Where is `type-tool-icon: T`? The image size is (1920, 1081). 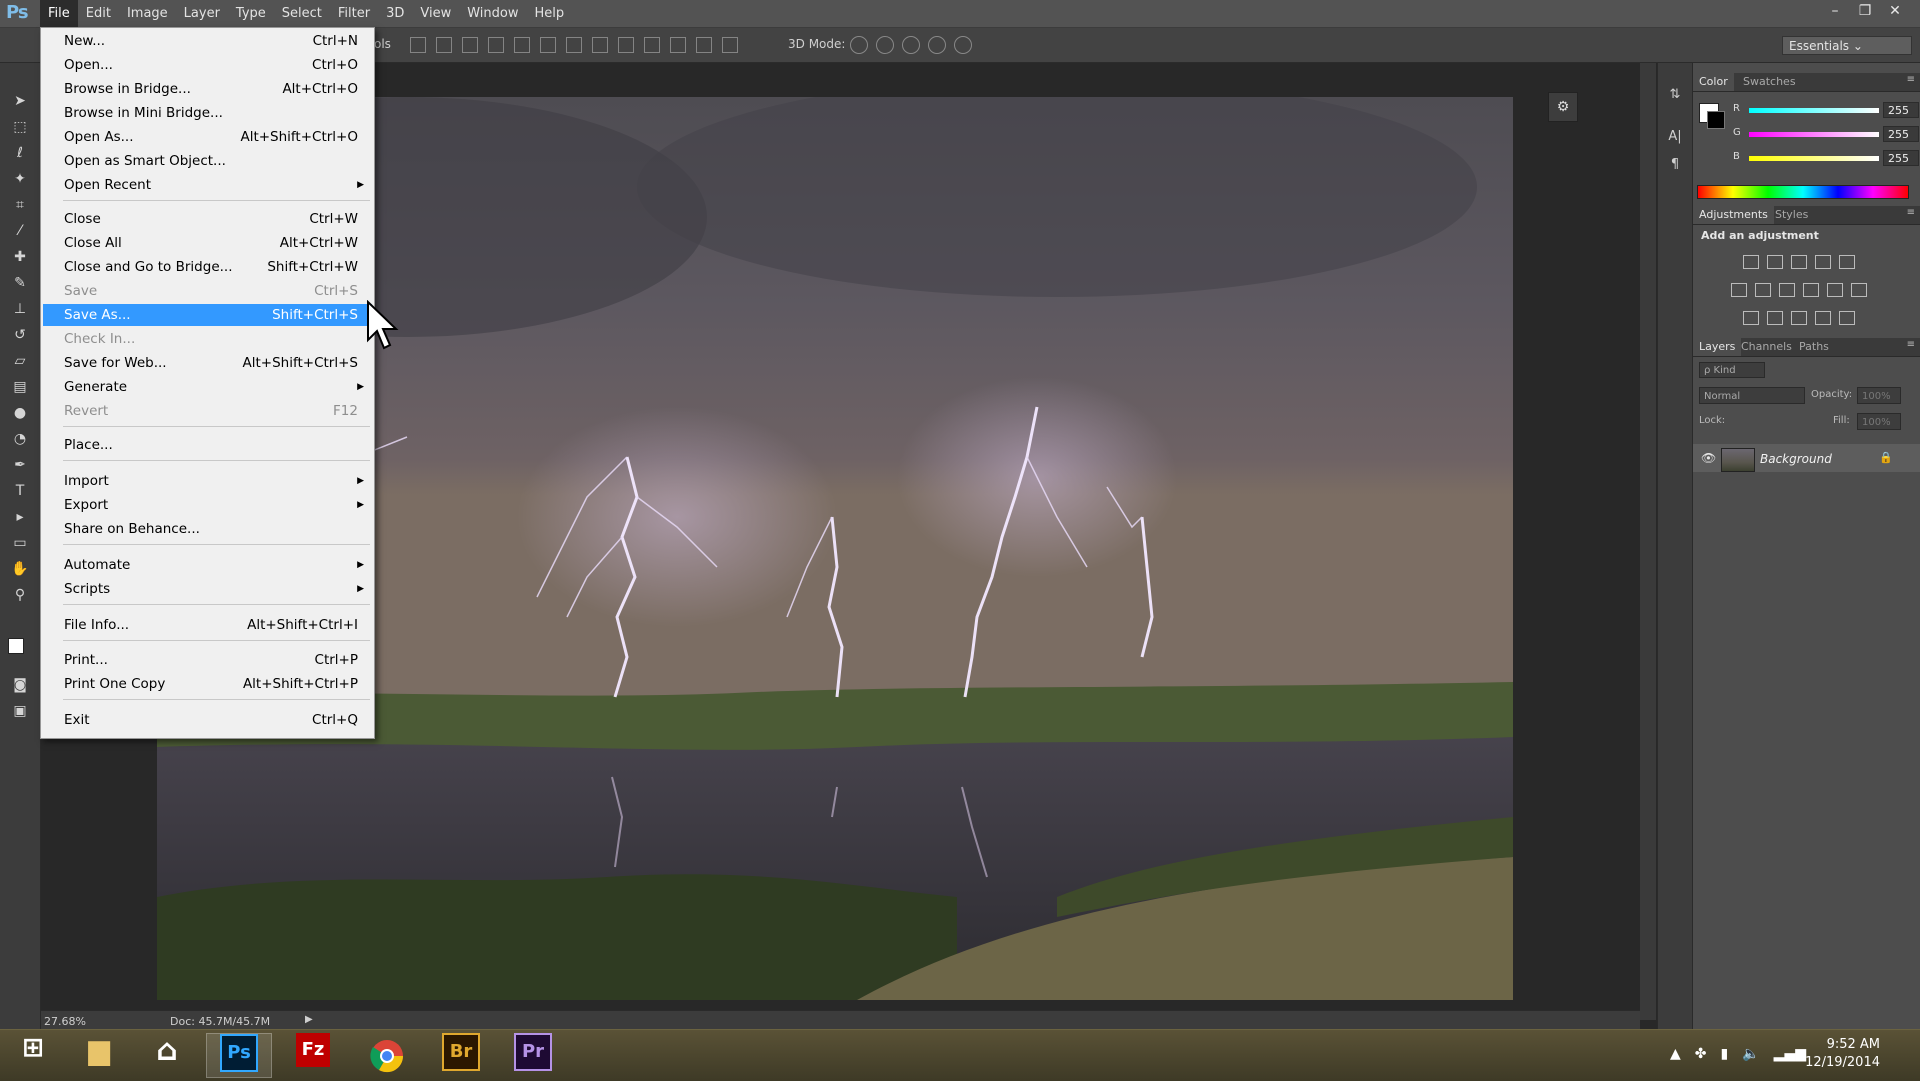
type-tool-icon: T is located at coordinates (20, 491).